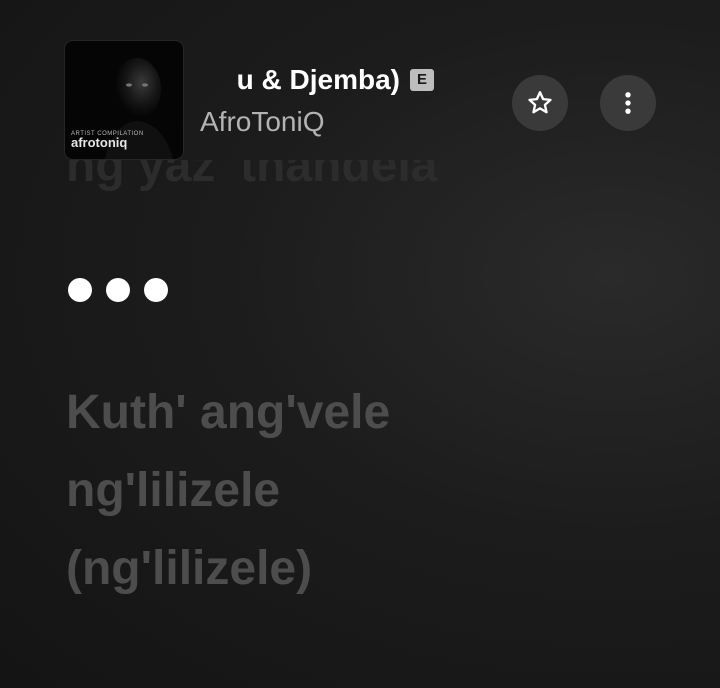  I want to click on vertical-ellipsis-icon, so click(628, 103).